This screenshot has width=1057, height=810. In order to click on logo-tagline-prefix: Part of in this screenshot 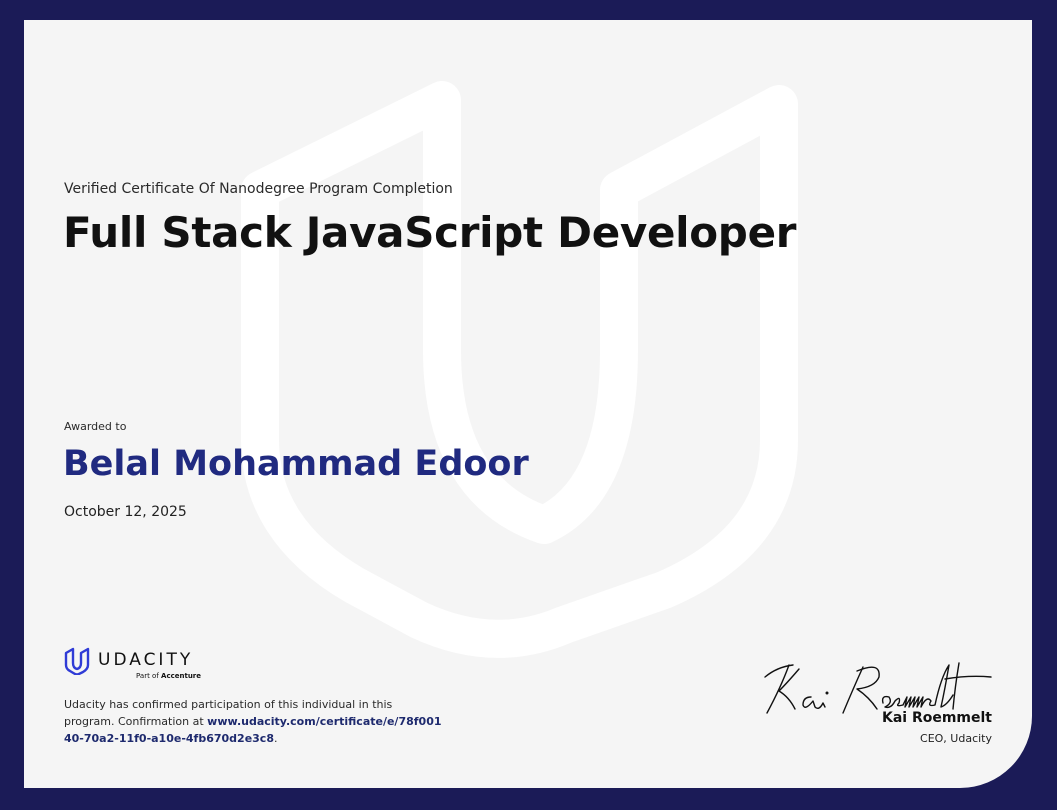, I will do `click(147, 676)`.